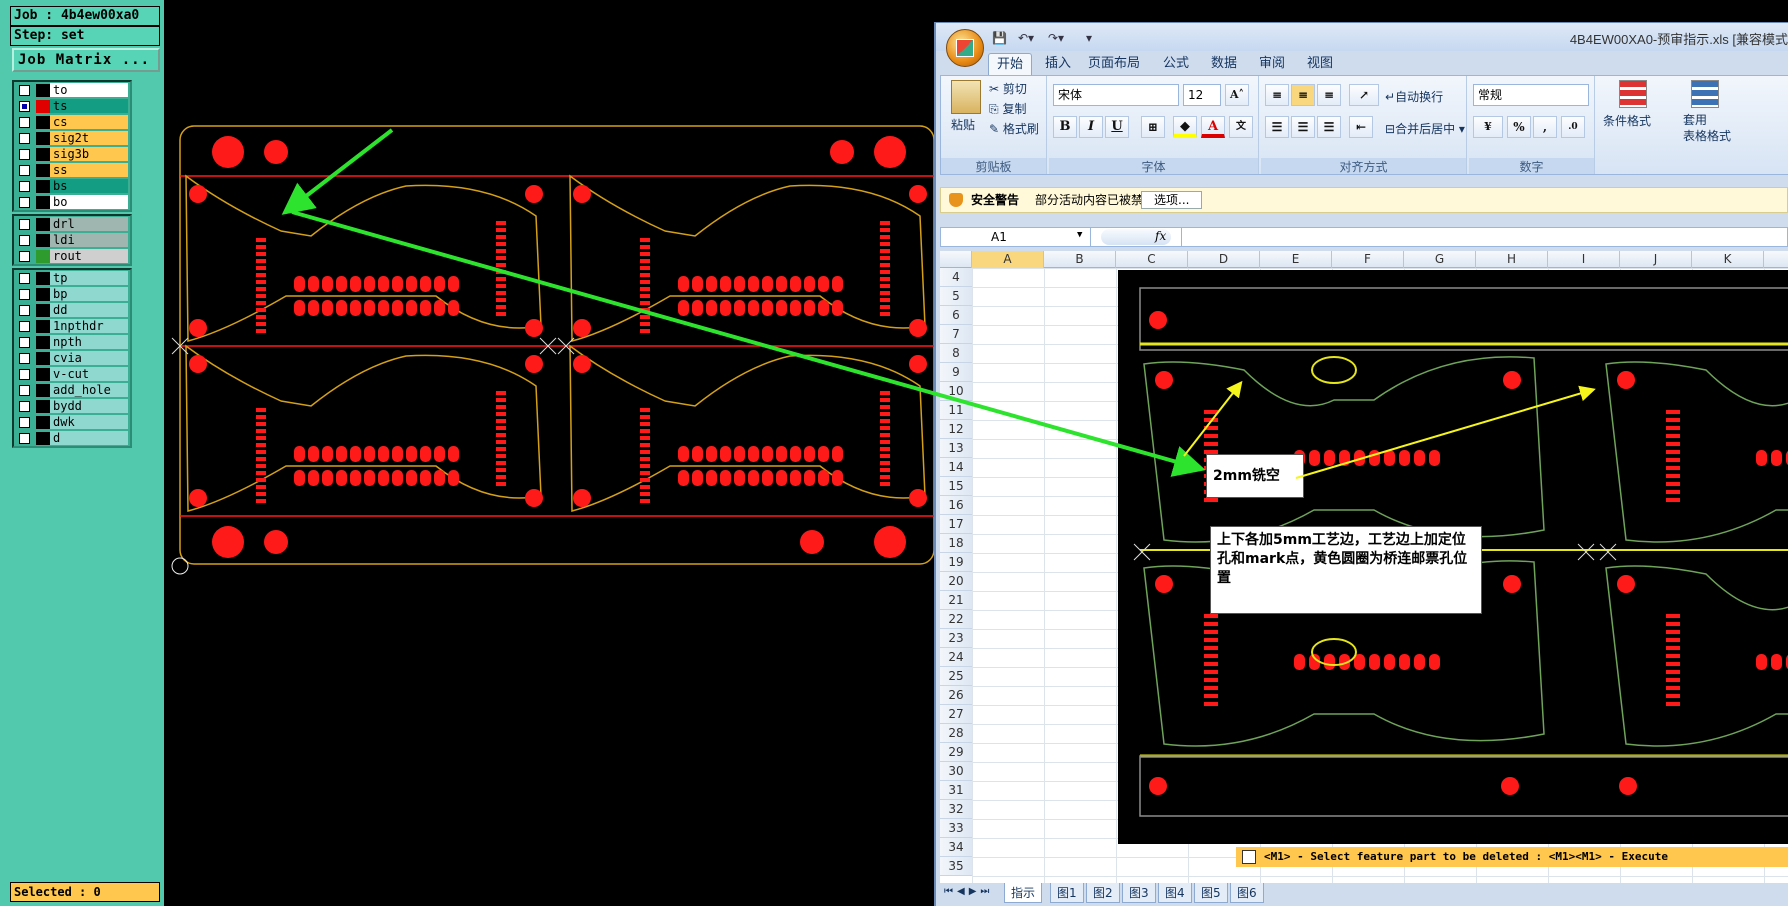  Describe the element at coordinates (72, 256) in the screenshot. I see `layer-row: rout` at that location.